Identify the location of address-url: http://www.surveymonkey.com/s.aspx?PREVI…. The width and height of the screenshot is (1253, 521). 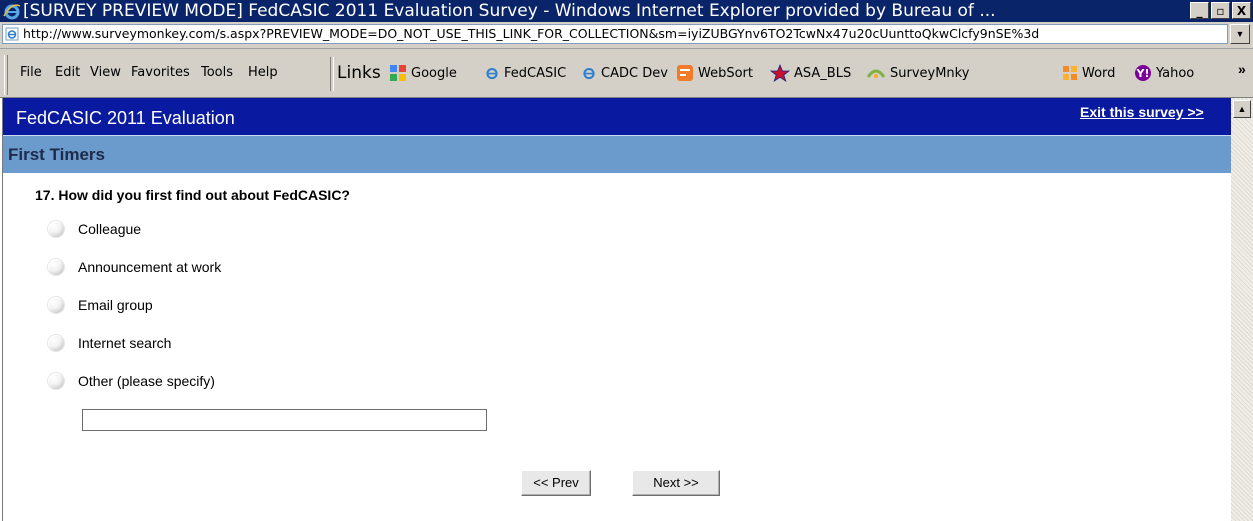
(531, 33).